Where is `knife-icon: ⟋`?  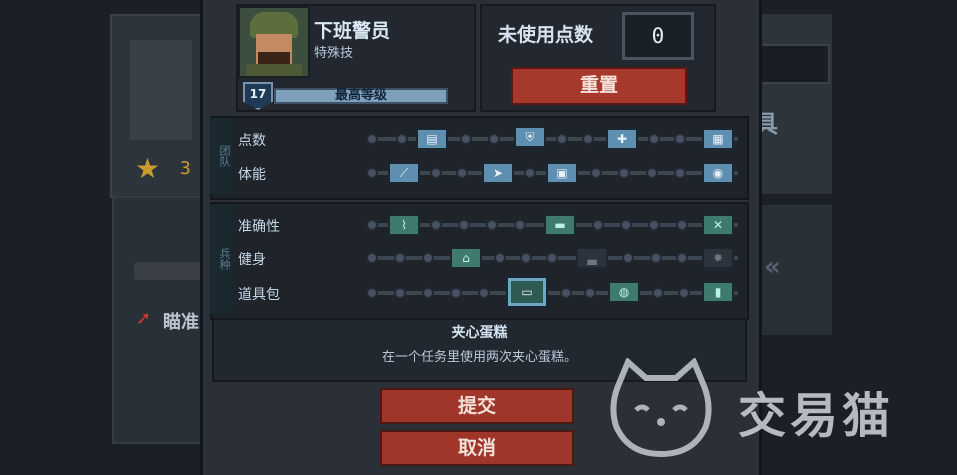
knife-icon: ⟋ is located at coordinates (404, 173).